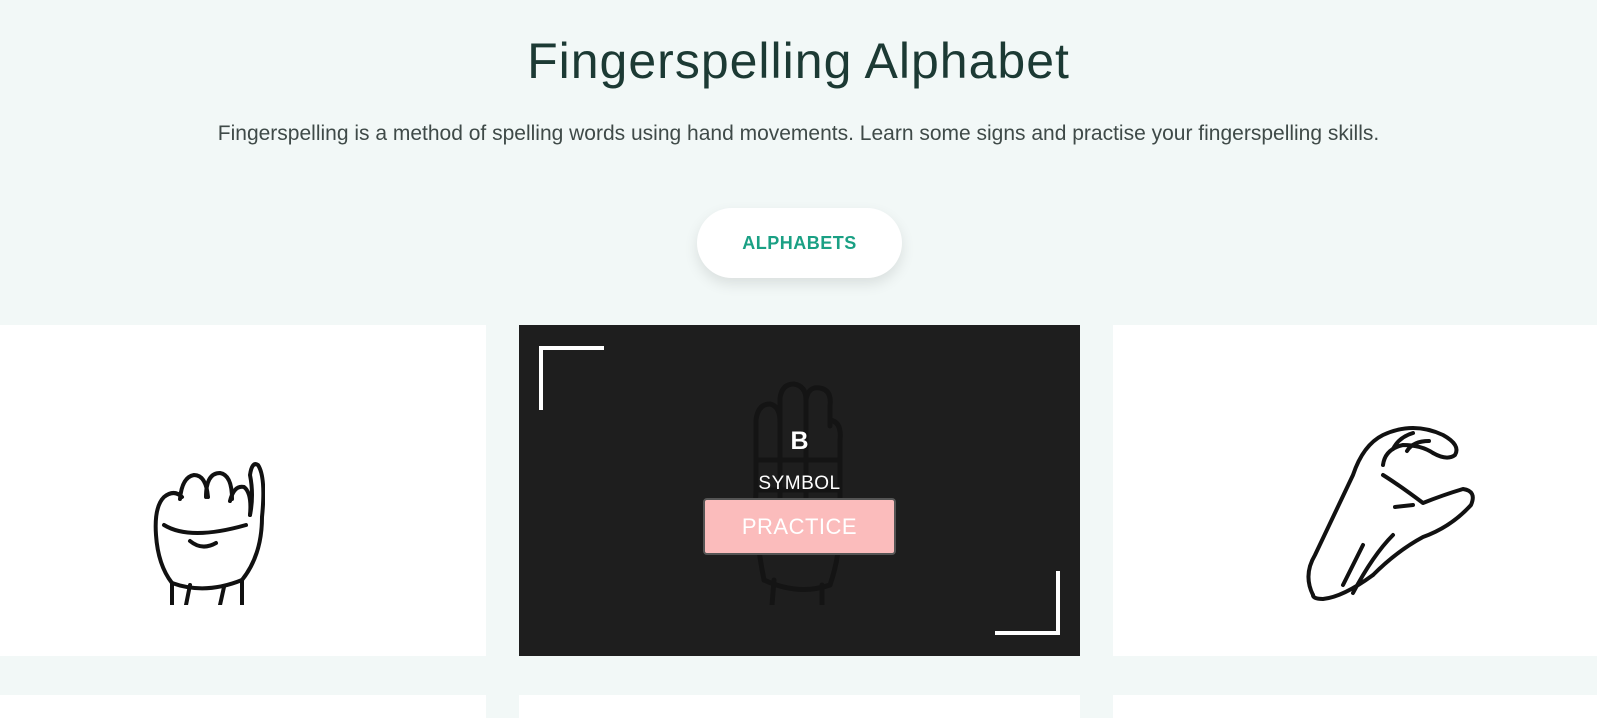 This screenshot has width=1597, height=718. What do you see at coordinates (799, 526) in the screenshot?
I see `practice-button: PRACTICE` at bounding box center [799, 526].